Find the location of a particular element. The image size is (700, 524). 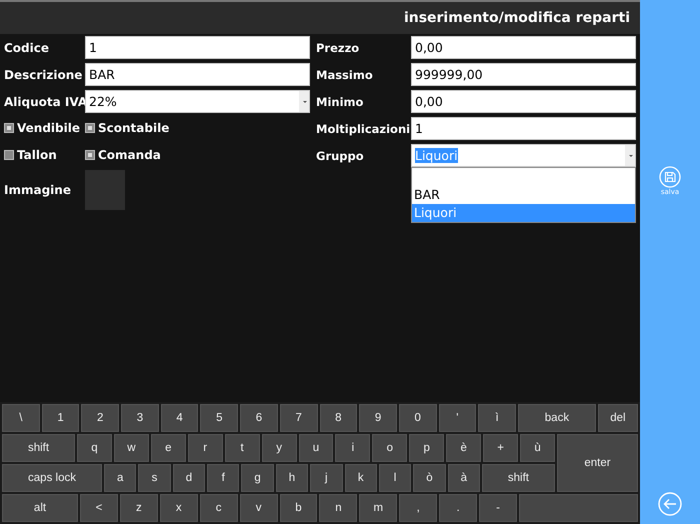

keyboard-key: caps lock is located at coordinates (52, 478).